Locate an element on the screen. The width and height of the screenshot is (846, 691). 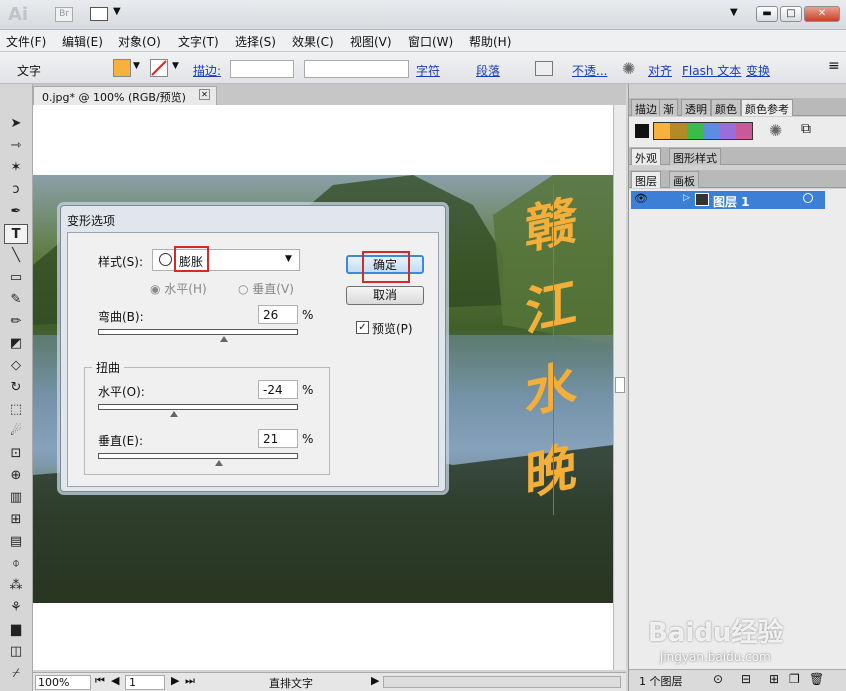
zoom-select: 100% is located at coordinates (63, 682).